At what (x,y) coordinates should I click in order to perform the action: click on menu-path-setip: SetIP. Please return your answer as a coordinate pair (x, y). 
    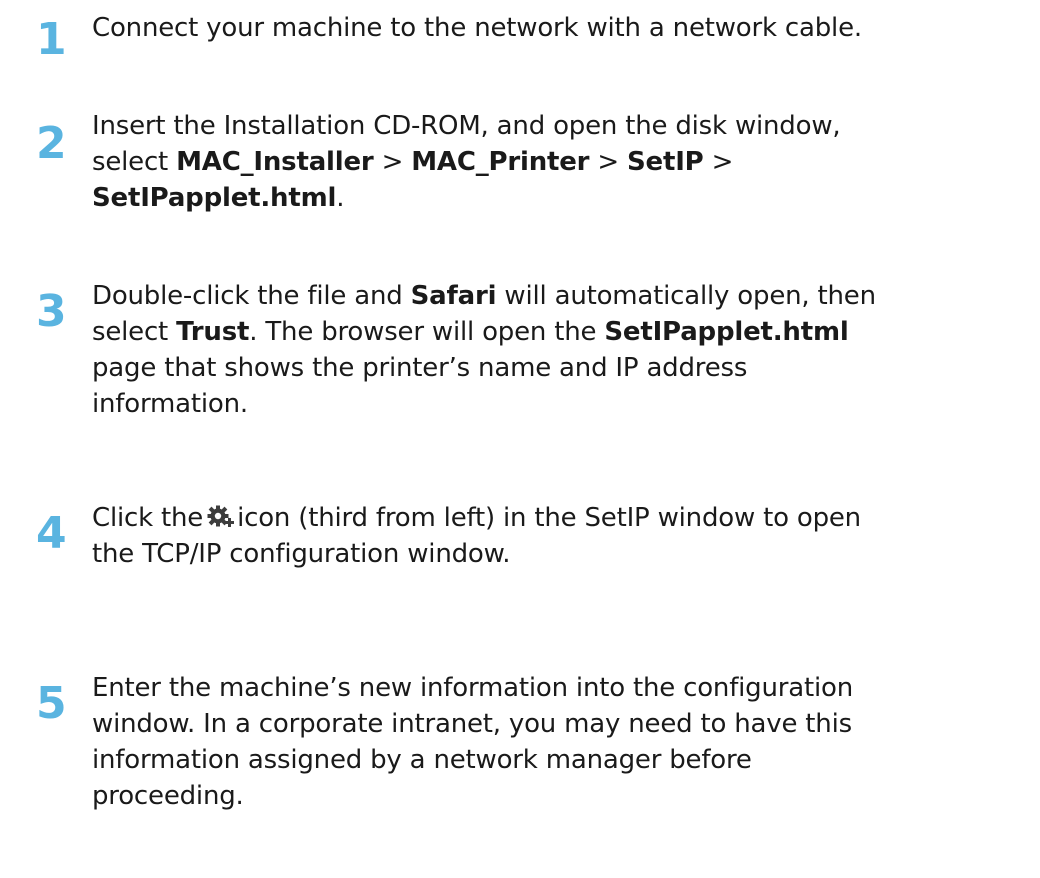
    Looking at the image, I should click on (665, 162).